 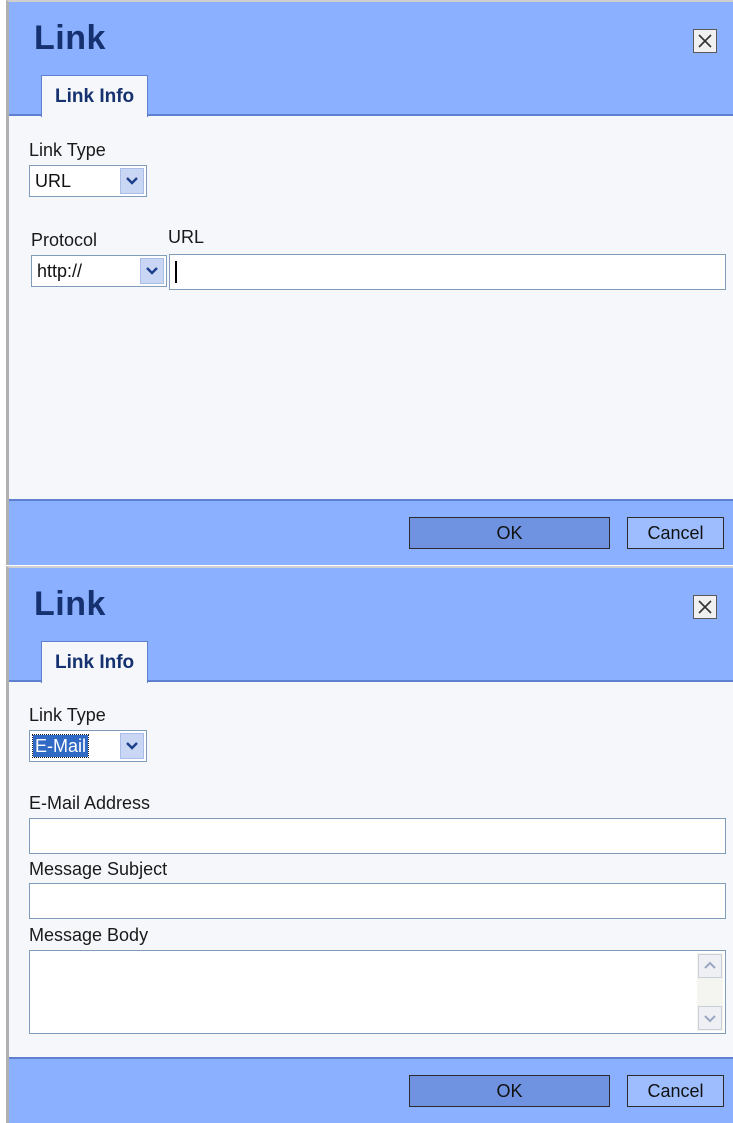 I want to click on link-type-select: URL, so click(x=88, y=181).